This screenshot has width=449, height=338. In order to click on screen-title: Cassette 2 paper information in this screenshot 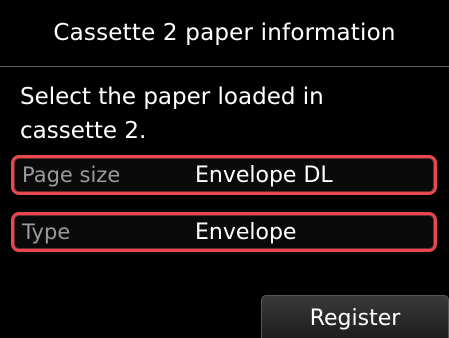, I will do `click(224, 33)`.